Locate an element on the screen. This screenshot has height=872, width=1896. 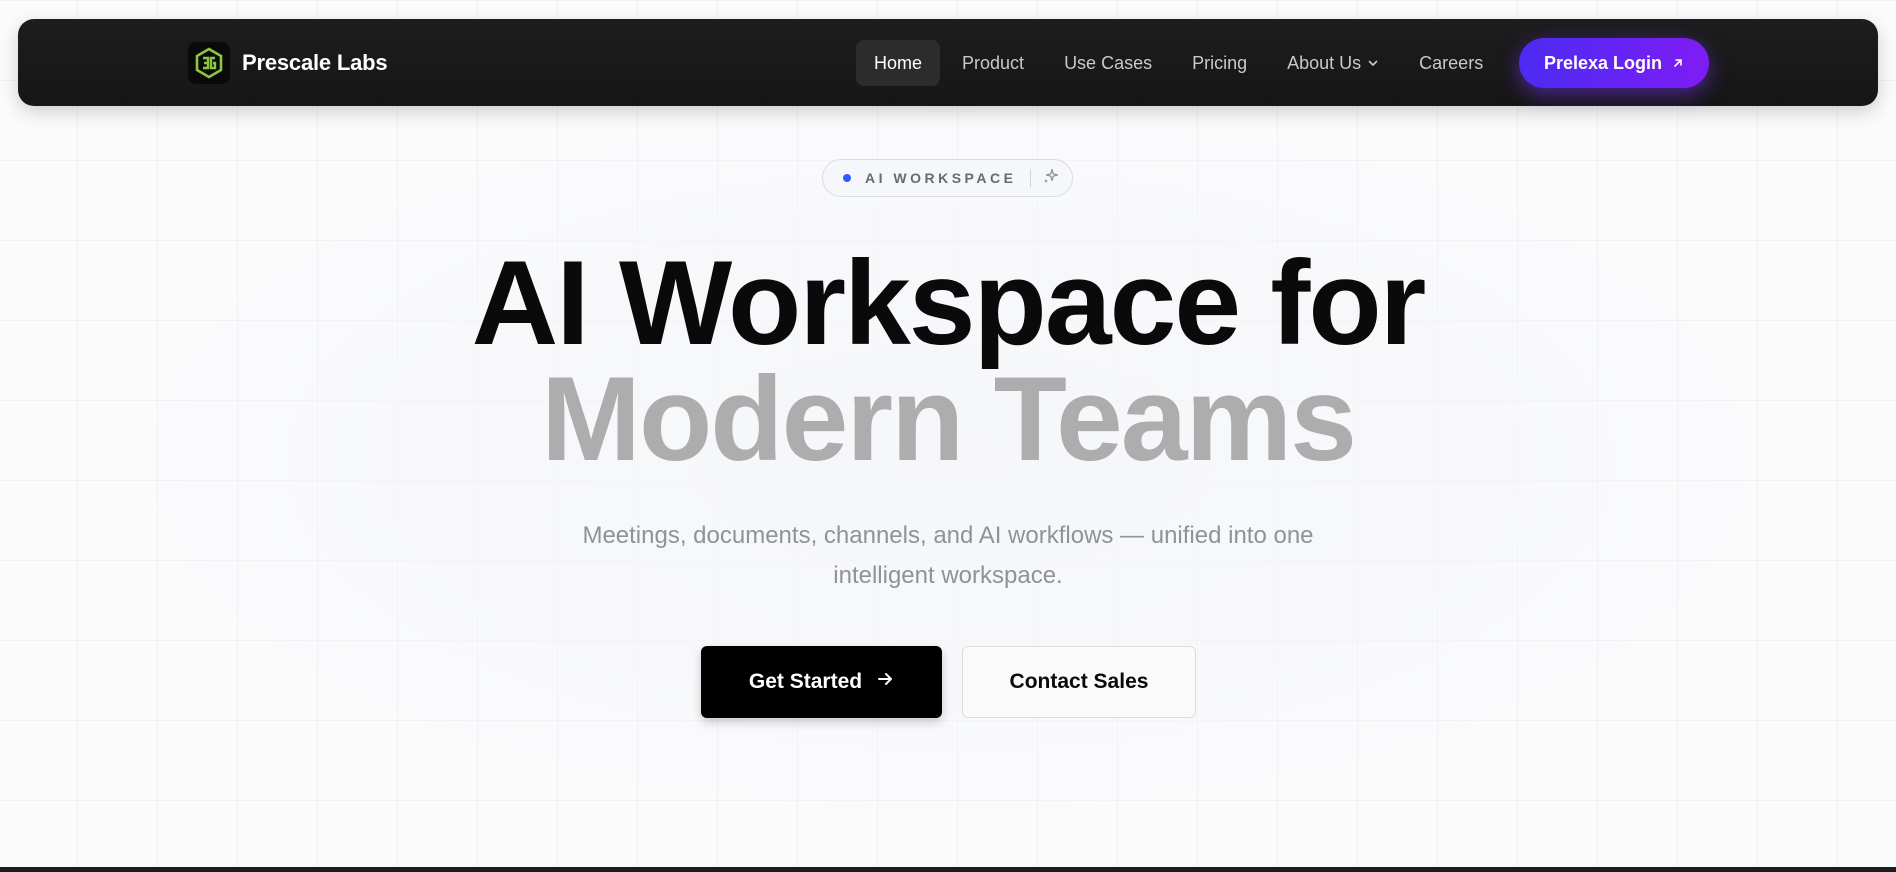
nav-product: Product is located at coordinates (993, 63).